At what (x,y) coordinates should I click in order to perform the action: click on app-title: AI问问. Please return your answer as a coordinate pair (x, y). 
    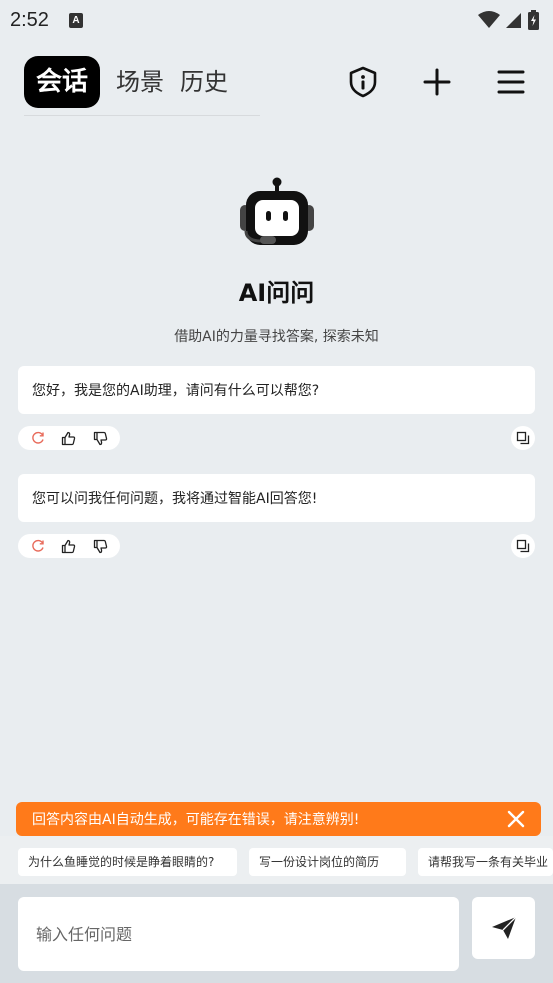
    Looking at the image, I should click on (276, 293).